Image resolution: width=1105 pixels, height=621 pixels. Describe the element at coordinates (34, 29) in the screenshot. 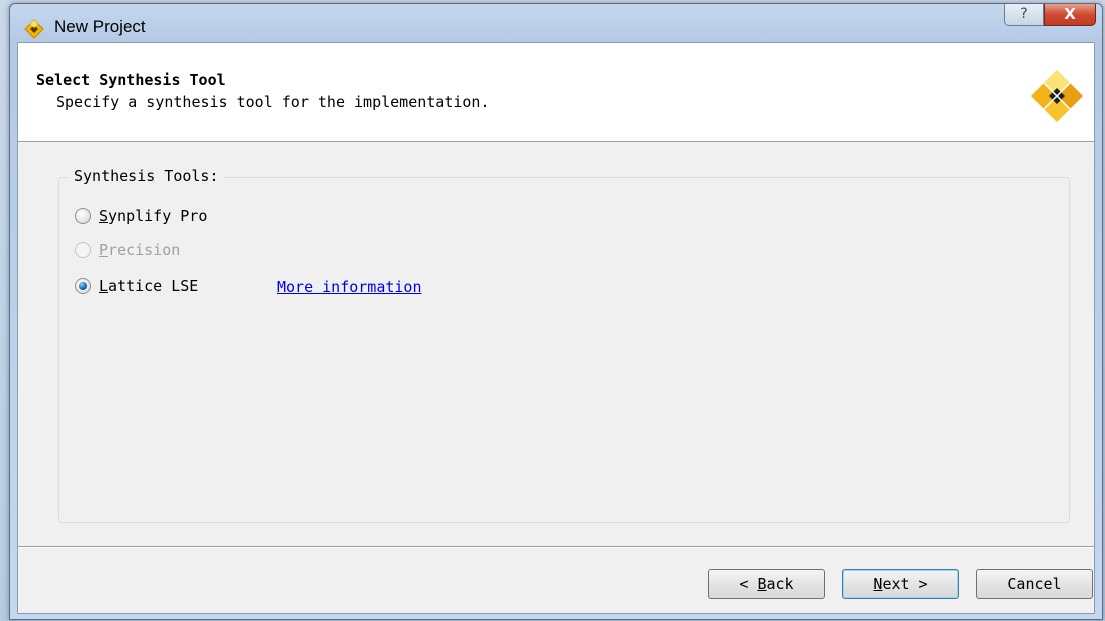

I see `lattice-app-icon` at that location.